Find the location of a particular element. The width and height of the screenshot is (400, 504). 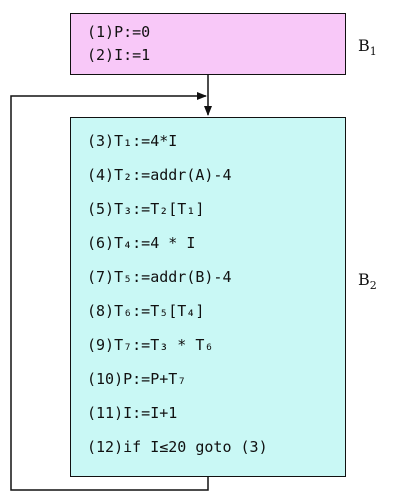

statement-7: (7)T₅:=addr(B)-4 is located at coordinates (159, 277).